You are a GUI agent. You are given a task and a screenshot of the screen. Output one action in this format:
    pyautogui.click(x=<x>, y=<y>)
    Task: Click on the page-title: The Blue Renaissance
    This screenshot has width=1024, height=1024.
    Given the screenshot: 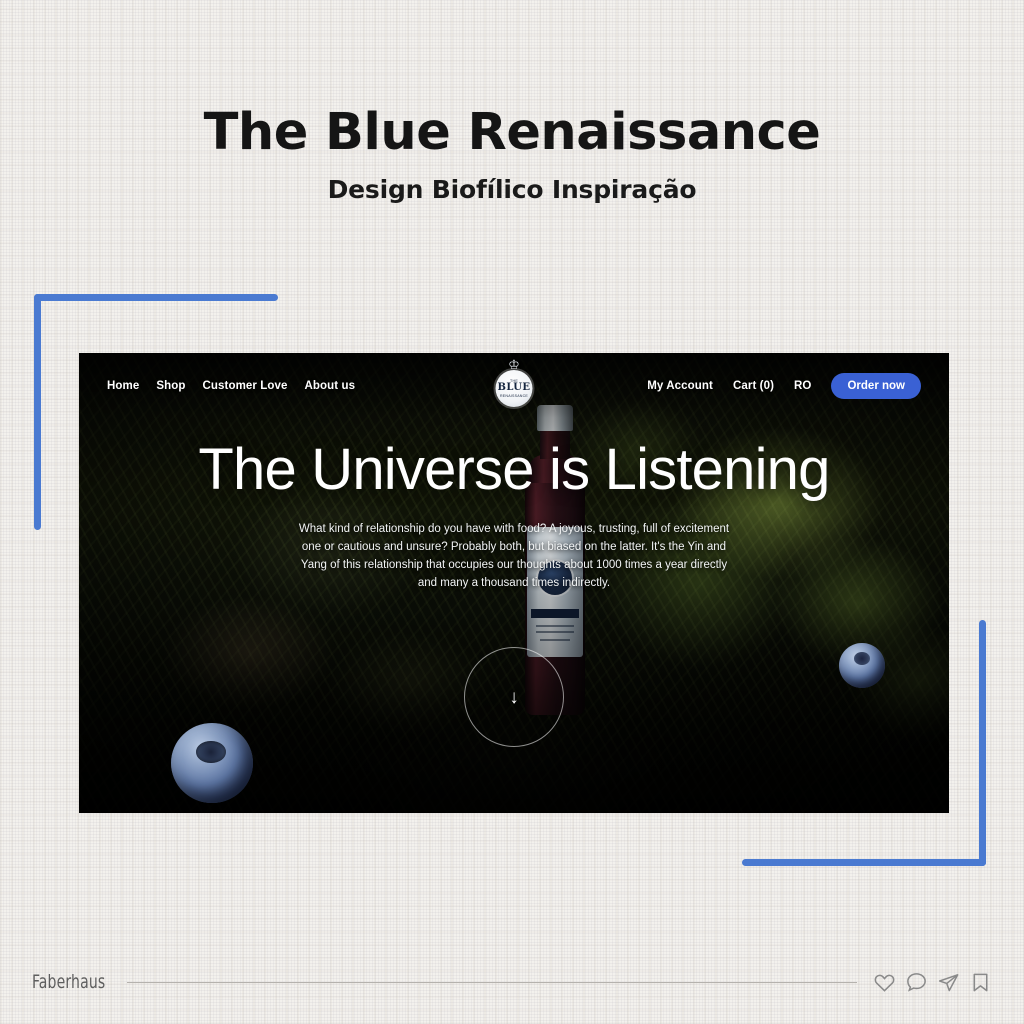 What is the action you would take?
    pyautogui.click(x=512, y=132)
    